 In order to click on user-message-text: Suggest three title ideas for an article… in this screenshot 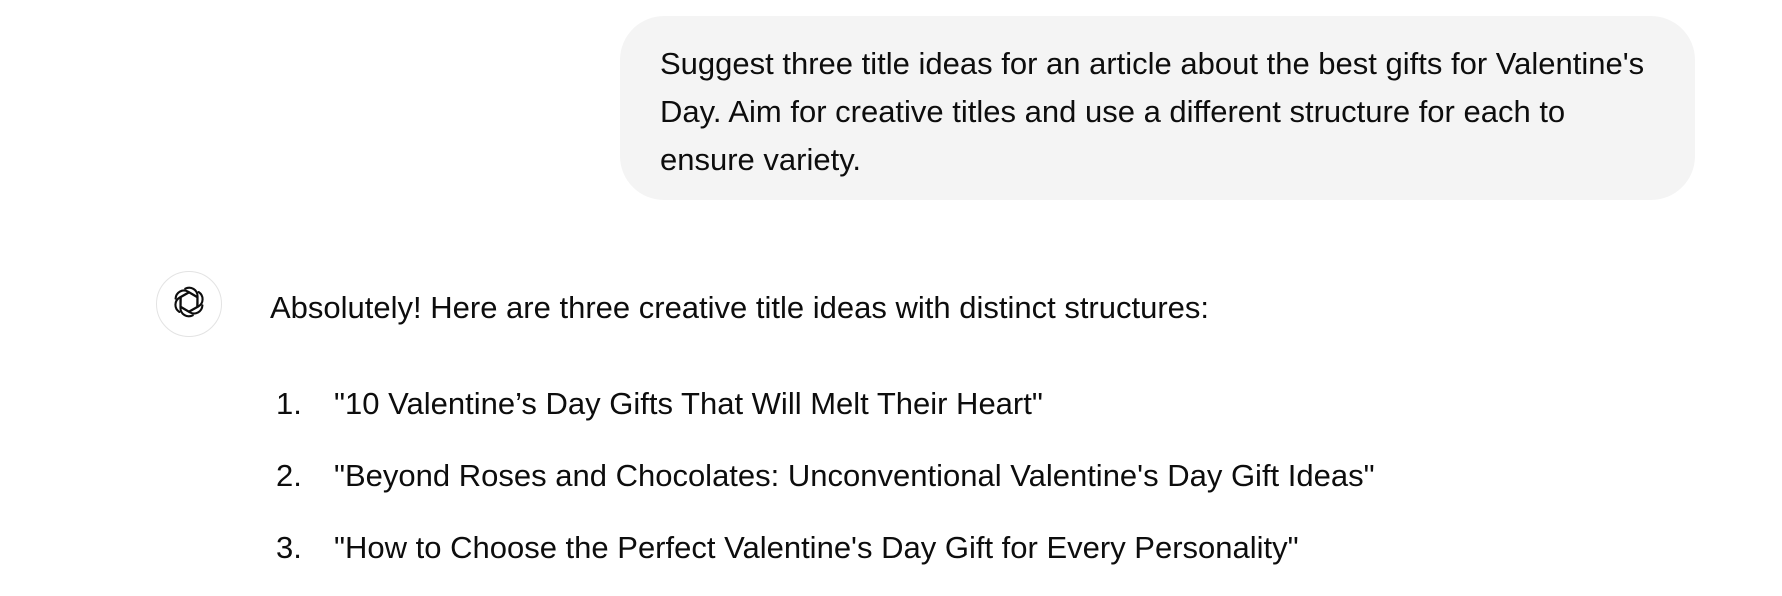, I will do `click(1152, 111)`.